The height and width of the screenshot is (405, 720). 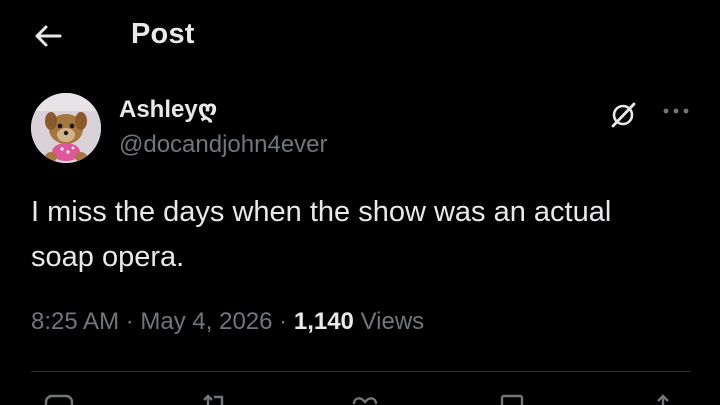 I want to click on grok-icon, so click(x=623, y=115).